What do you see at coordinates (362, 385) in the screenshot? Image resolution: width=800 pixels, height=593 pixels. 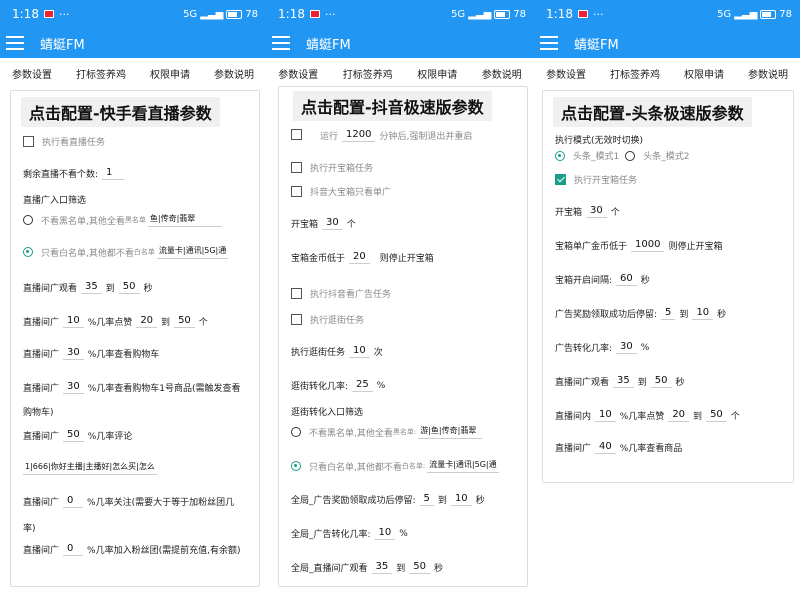 I see `street-rate-input: 25` at bounding box center [362, 385].